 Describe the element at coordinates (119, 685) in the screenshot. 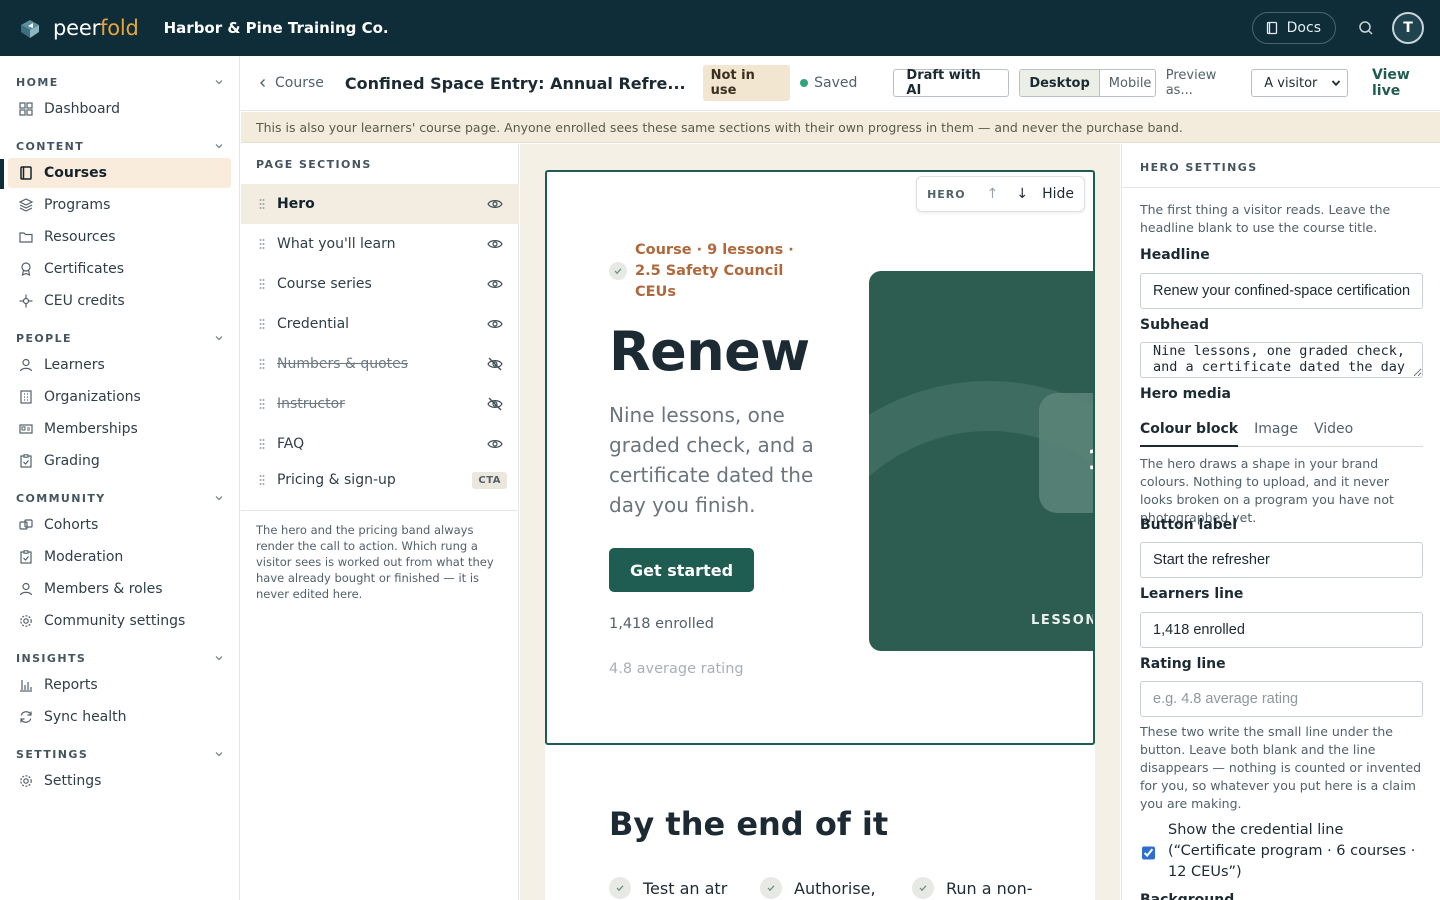

I see `sidebar-item-reports: Reports` at that location.